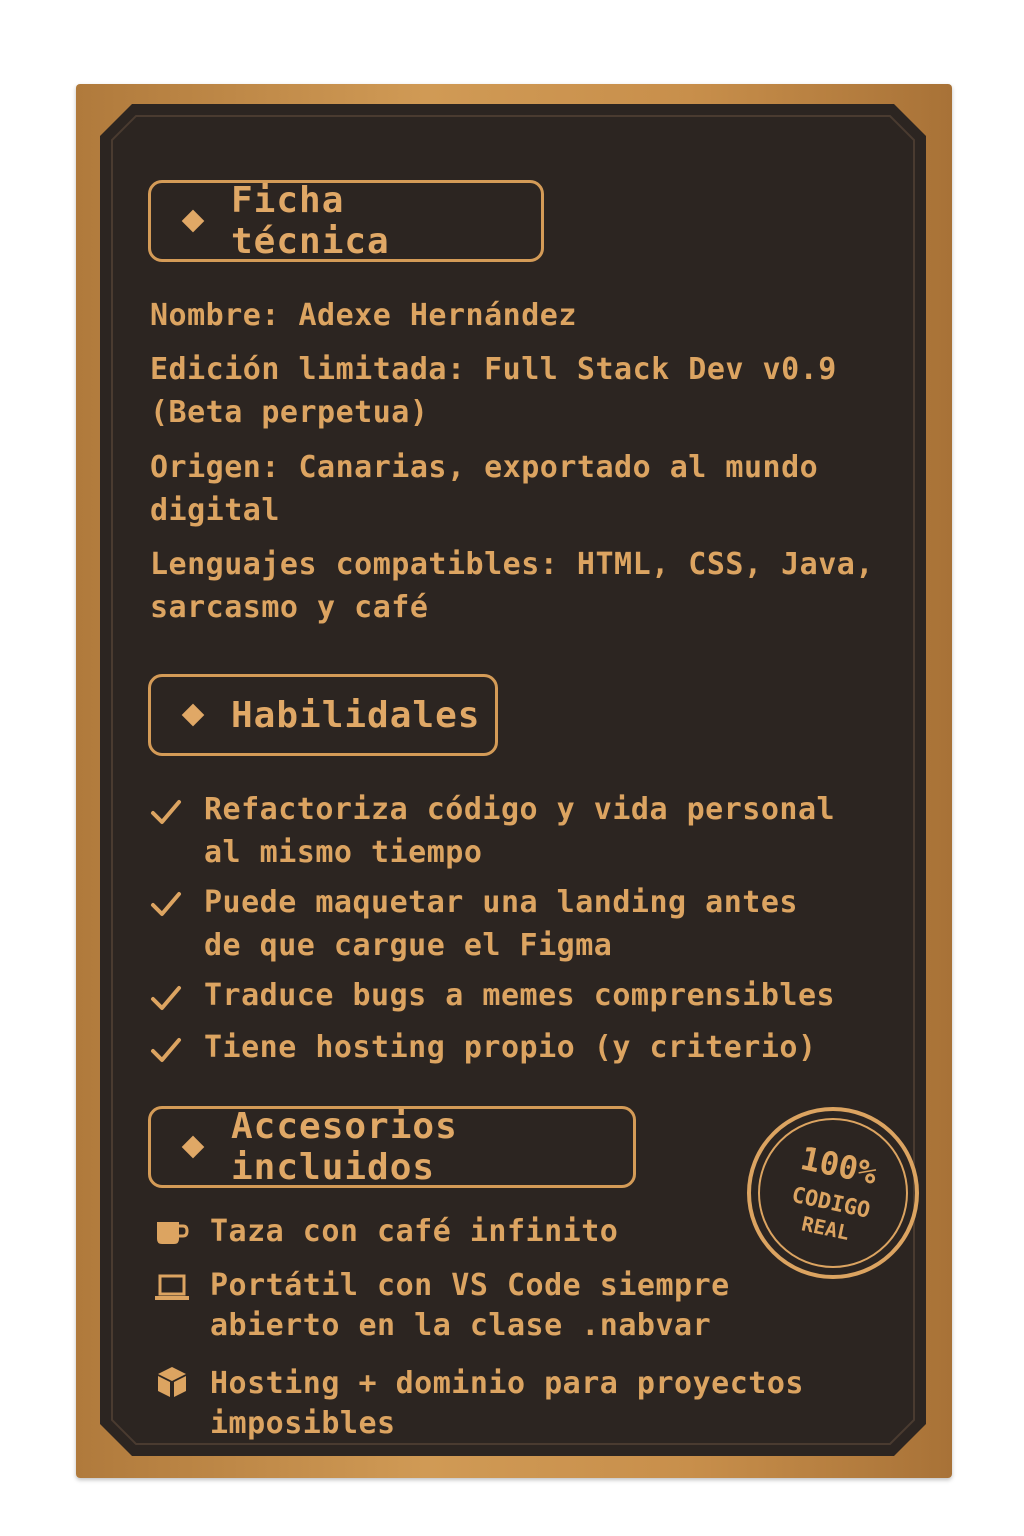 This screenshot has width=1024, height=1536. I want to click on stamp-top: 100%, so click(839, 1165).